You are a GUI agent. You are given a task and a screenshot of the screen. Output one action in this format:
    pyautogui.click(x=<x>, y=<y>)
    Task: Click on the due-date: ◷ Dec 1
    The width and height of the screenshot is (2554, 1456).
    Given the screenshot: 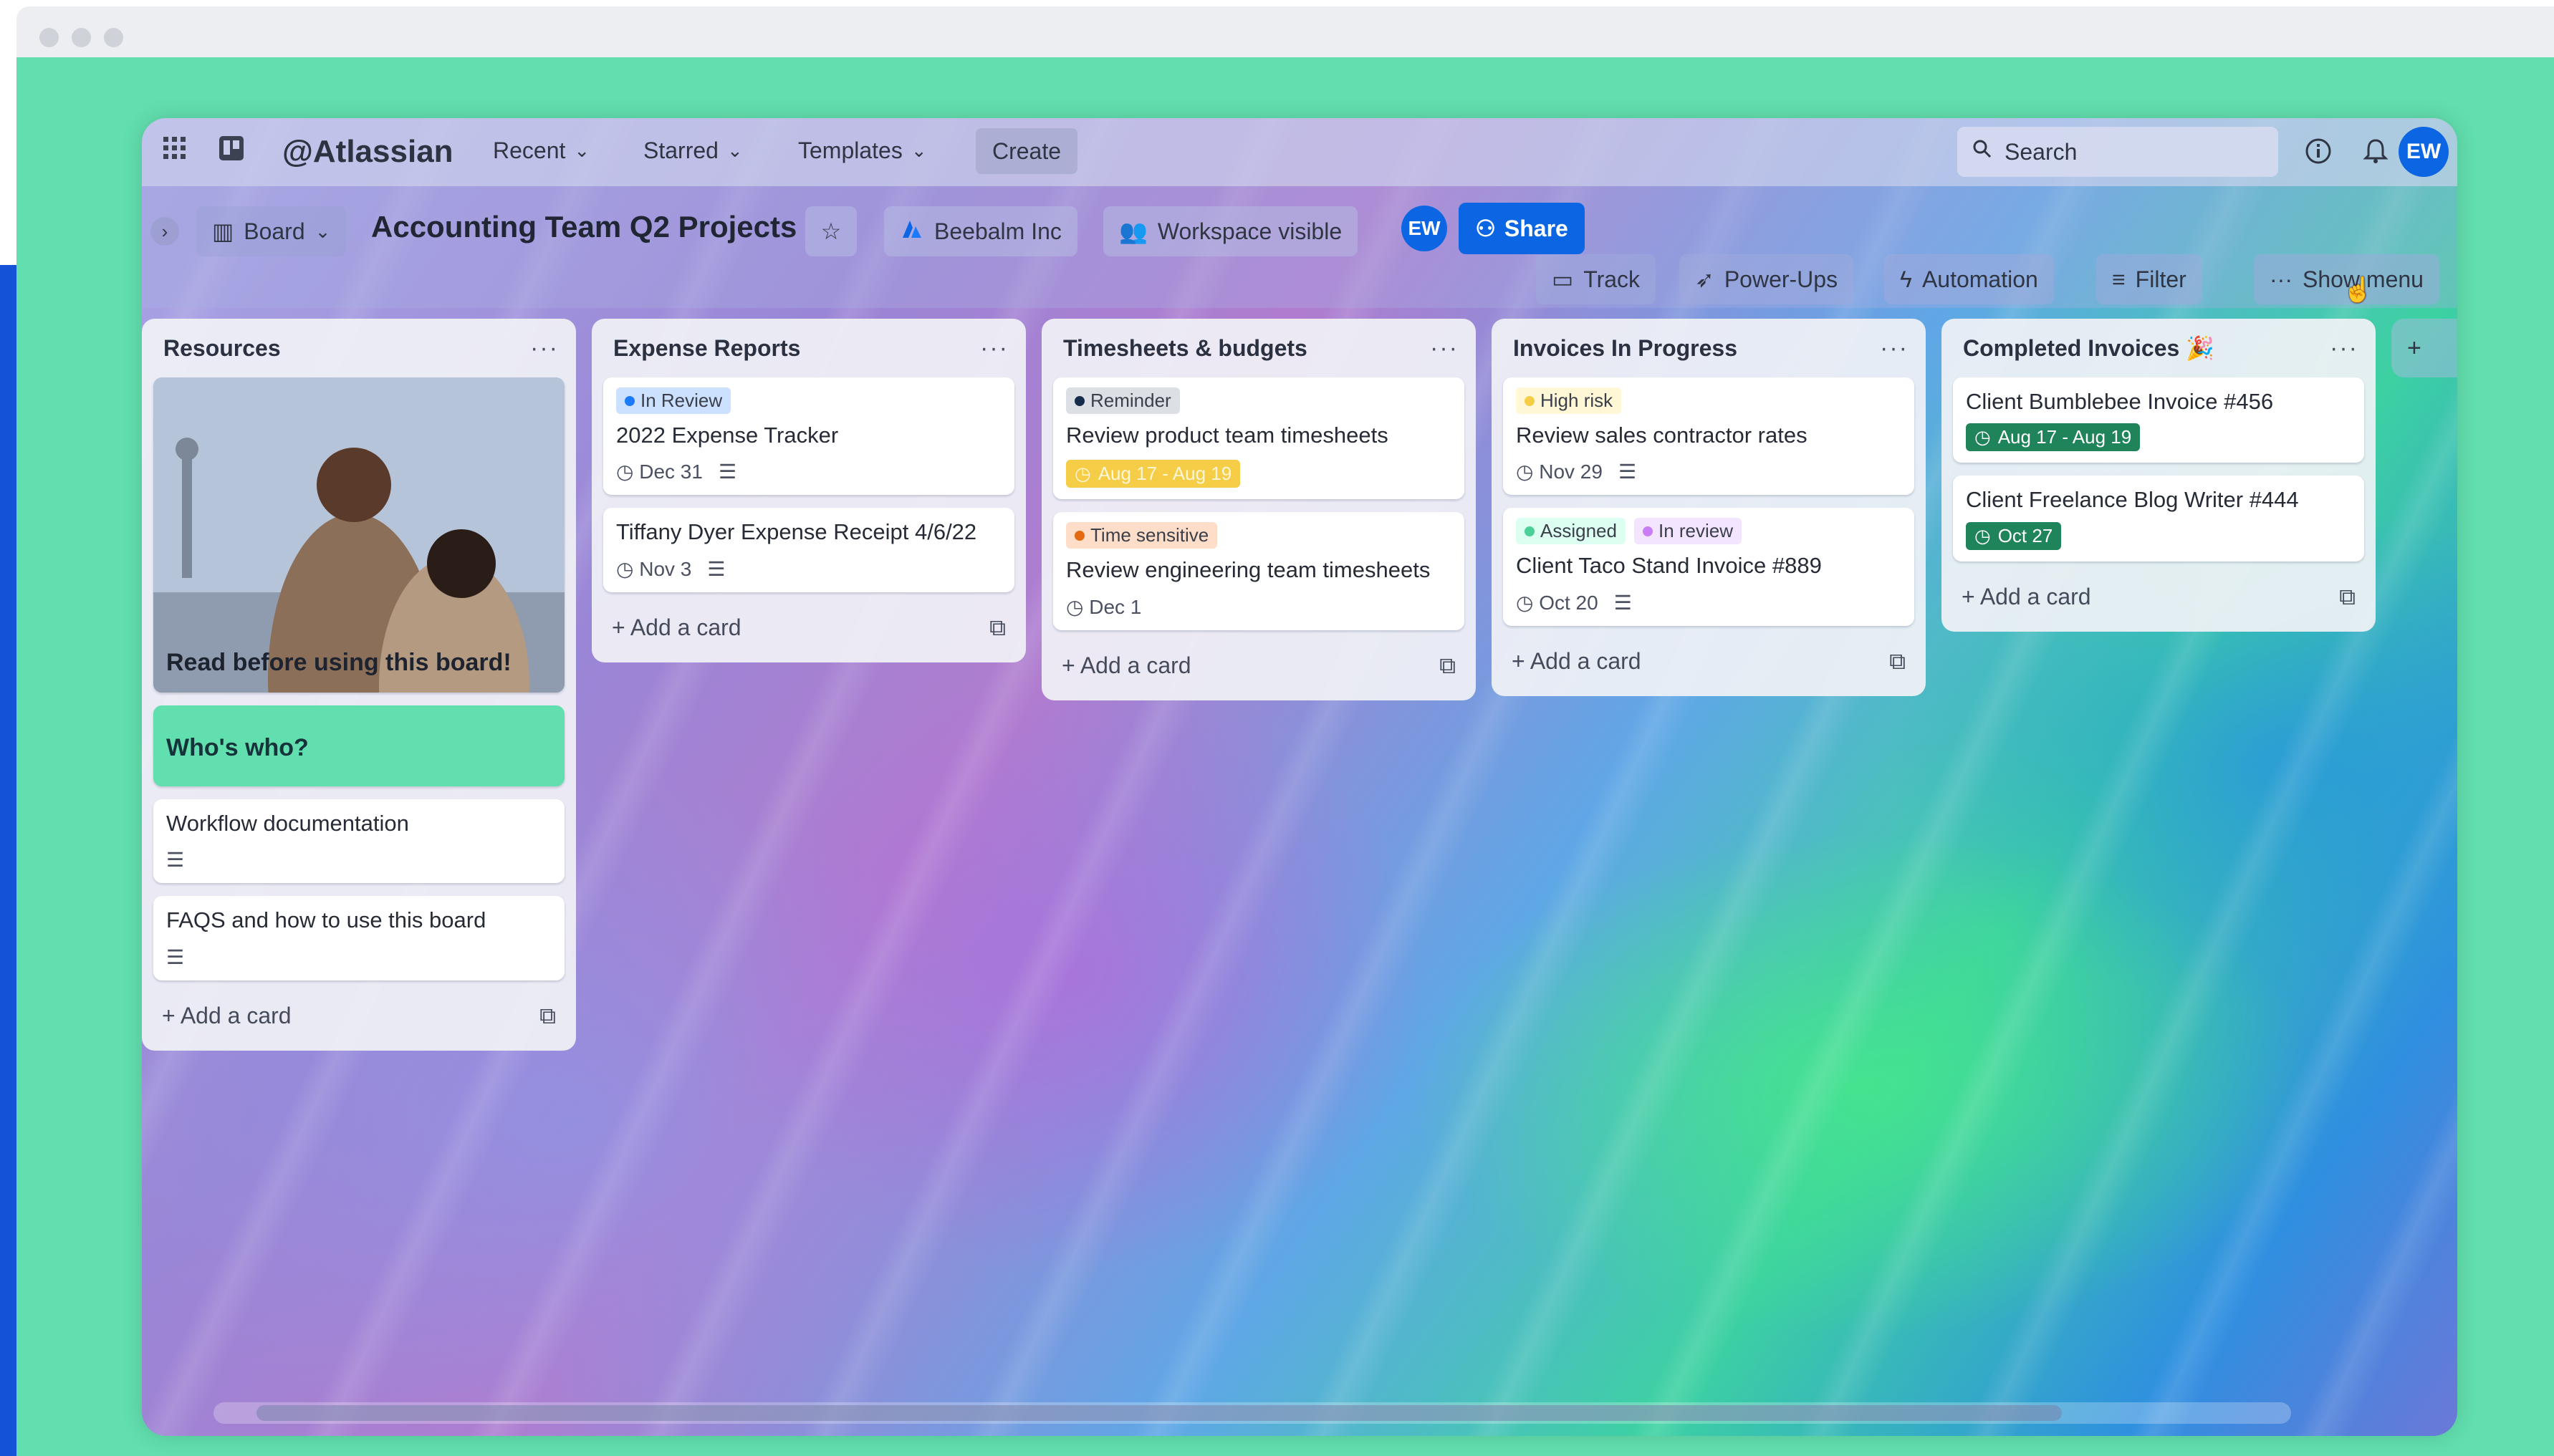 What is the action you would take?
    pyautogui.click(x=1103, y=607)
    